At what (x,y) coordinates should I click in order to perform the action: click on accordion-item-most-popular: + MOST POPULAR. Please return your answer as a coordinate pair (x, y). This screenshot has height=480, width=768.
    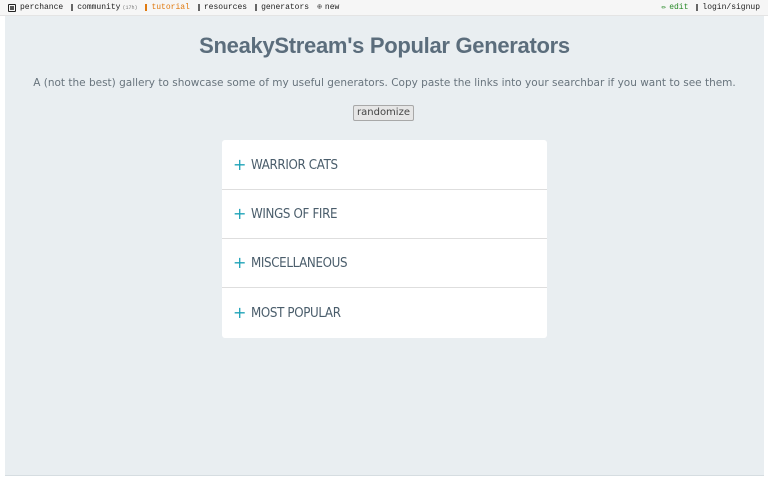
    Looking at the image, I should click on (384, 313).